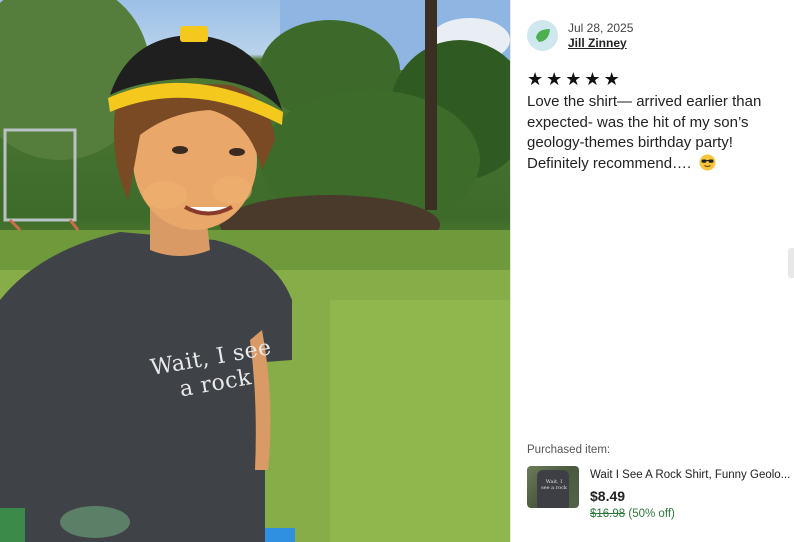 The image size is (794, 542). I want to click on next-arrow-icon, so click(791, 263).